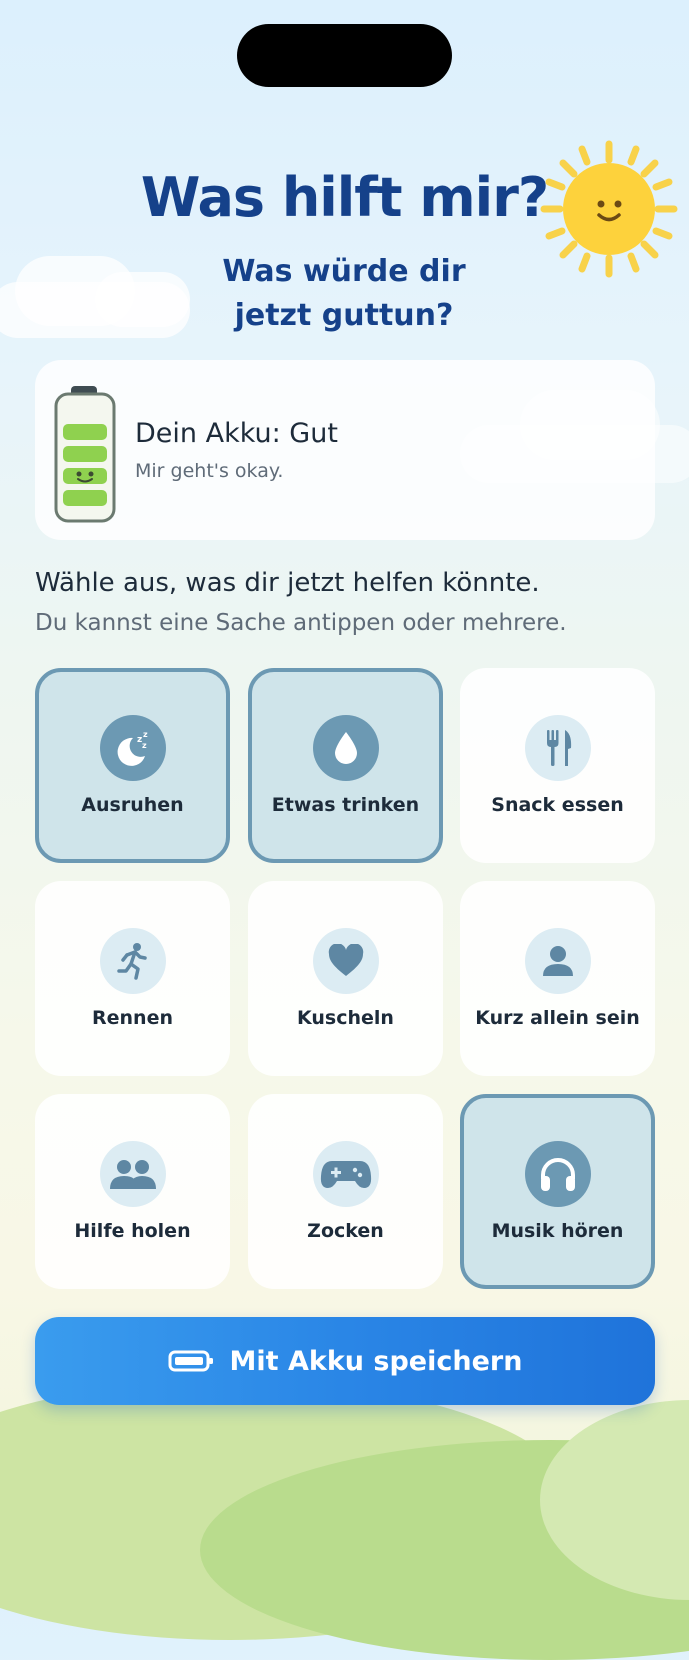 The height and width of the screenshot is (1660, 689). I want to click on option-label: Hilfe holen, so click(132, 1231).